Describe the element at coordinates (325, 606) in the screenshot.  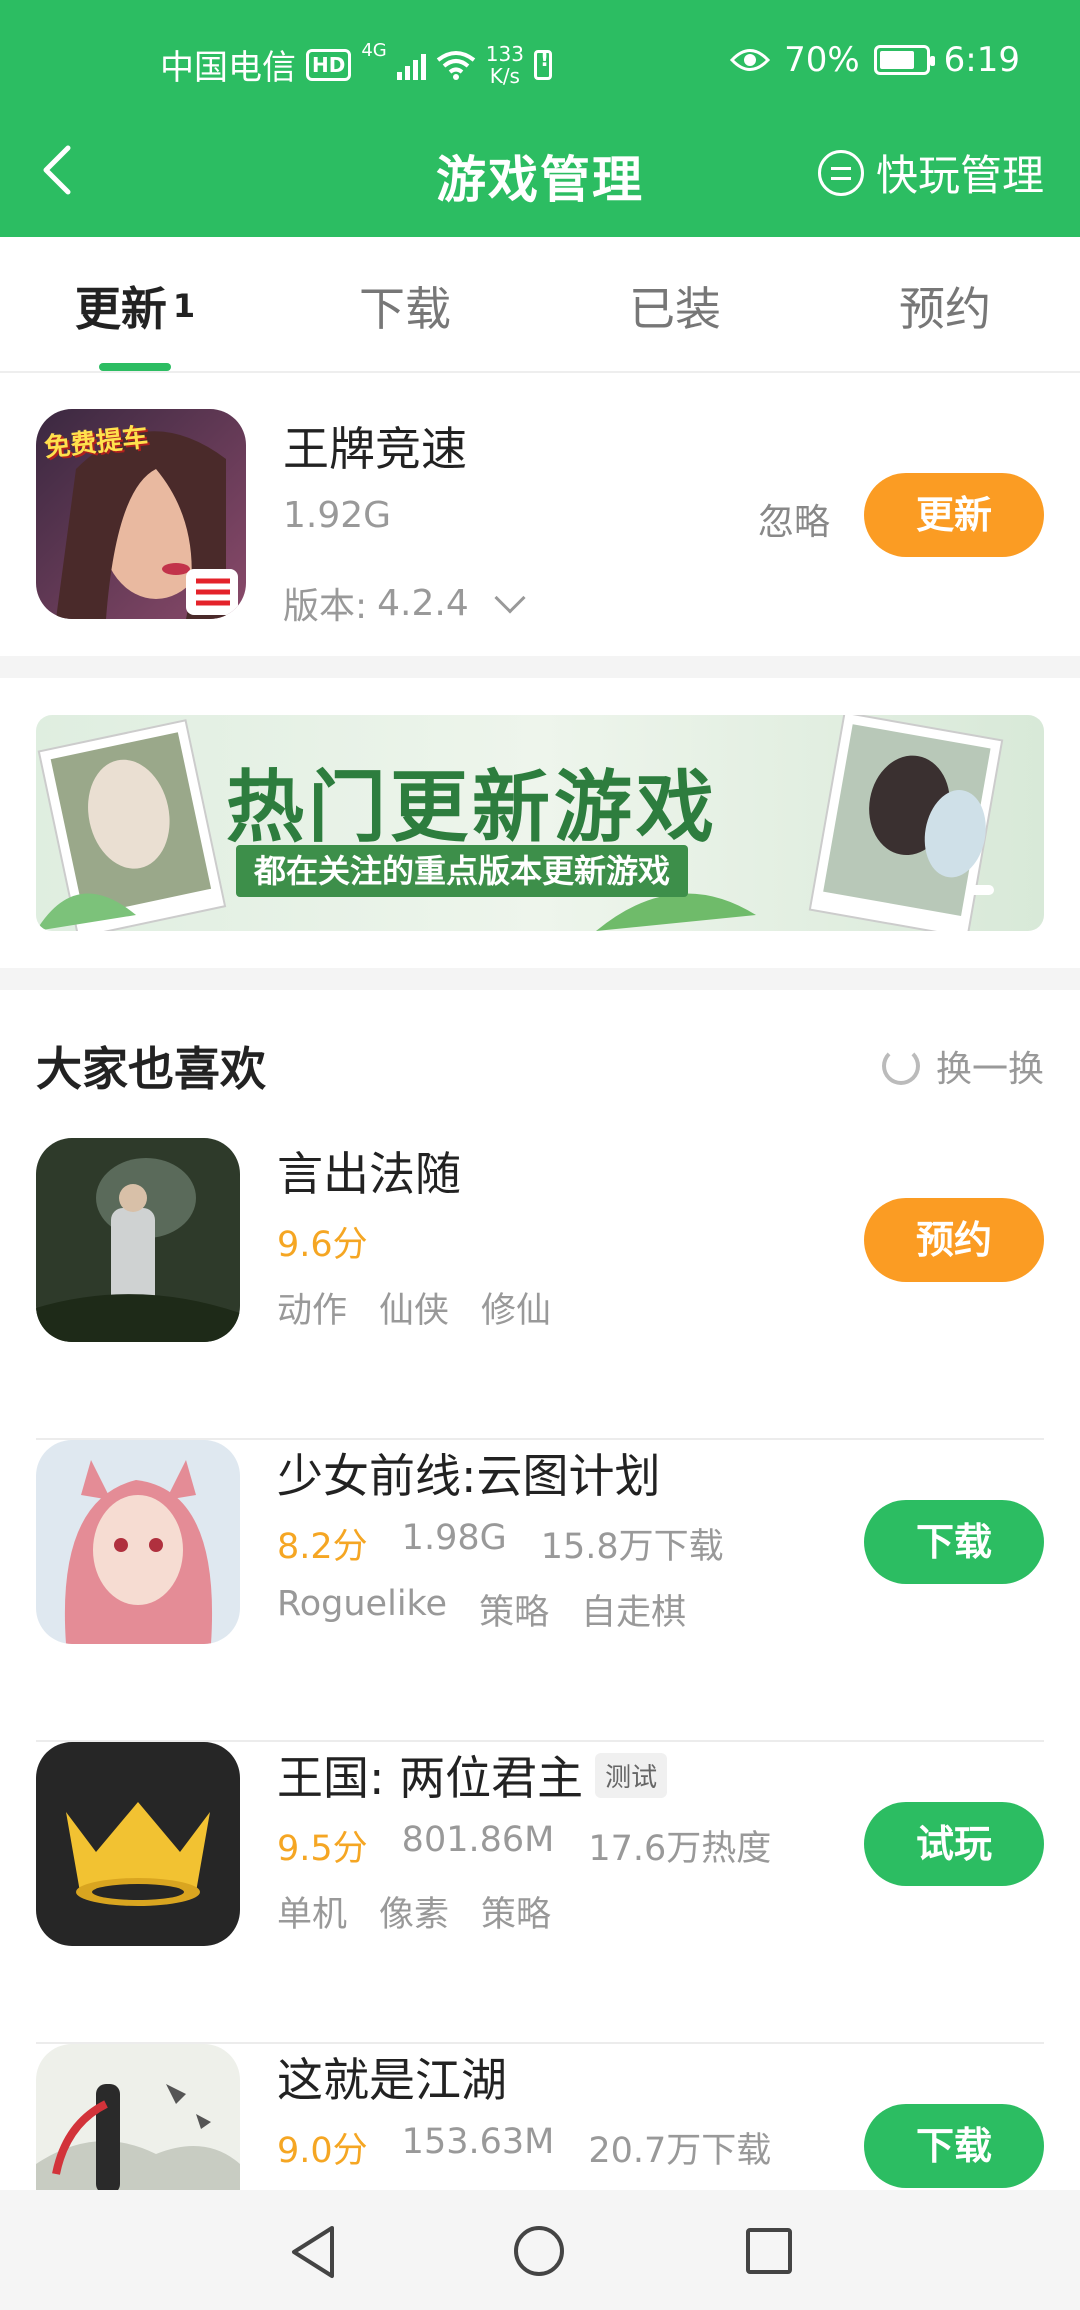
I see `version-label: 版本:` at that location.